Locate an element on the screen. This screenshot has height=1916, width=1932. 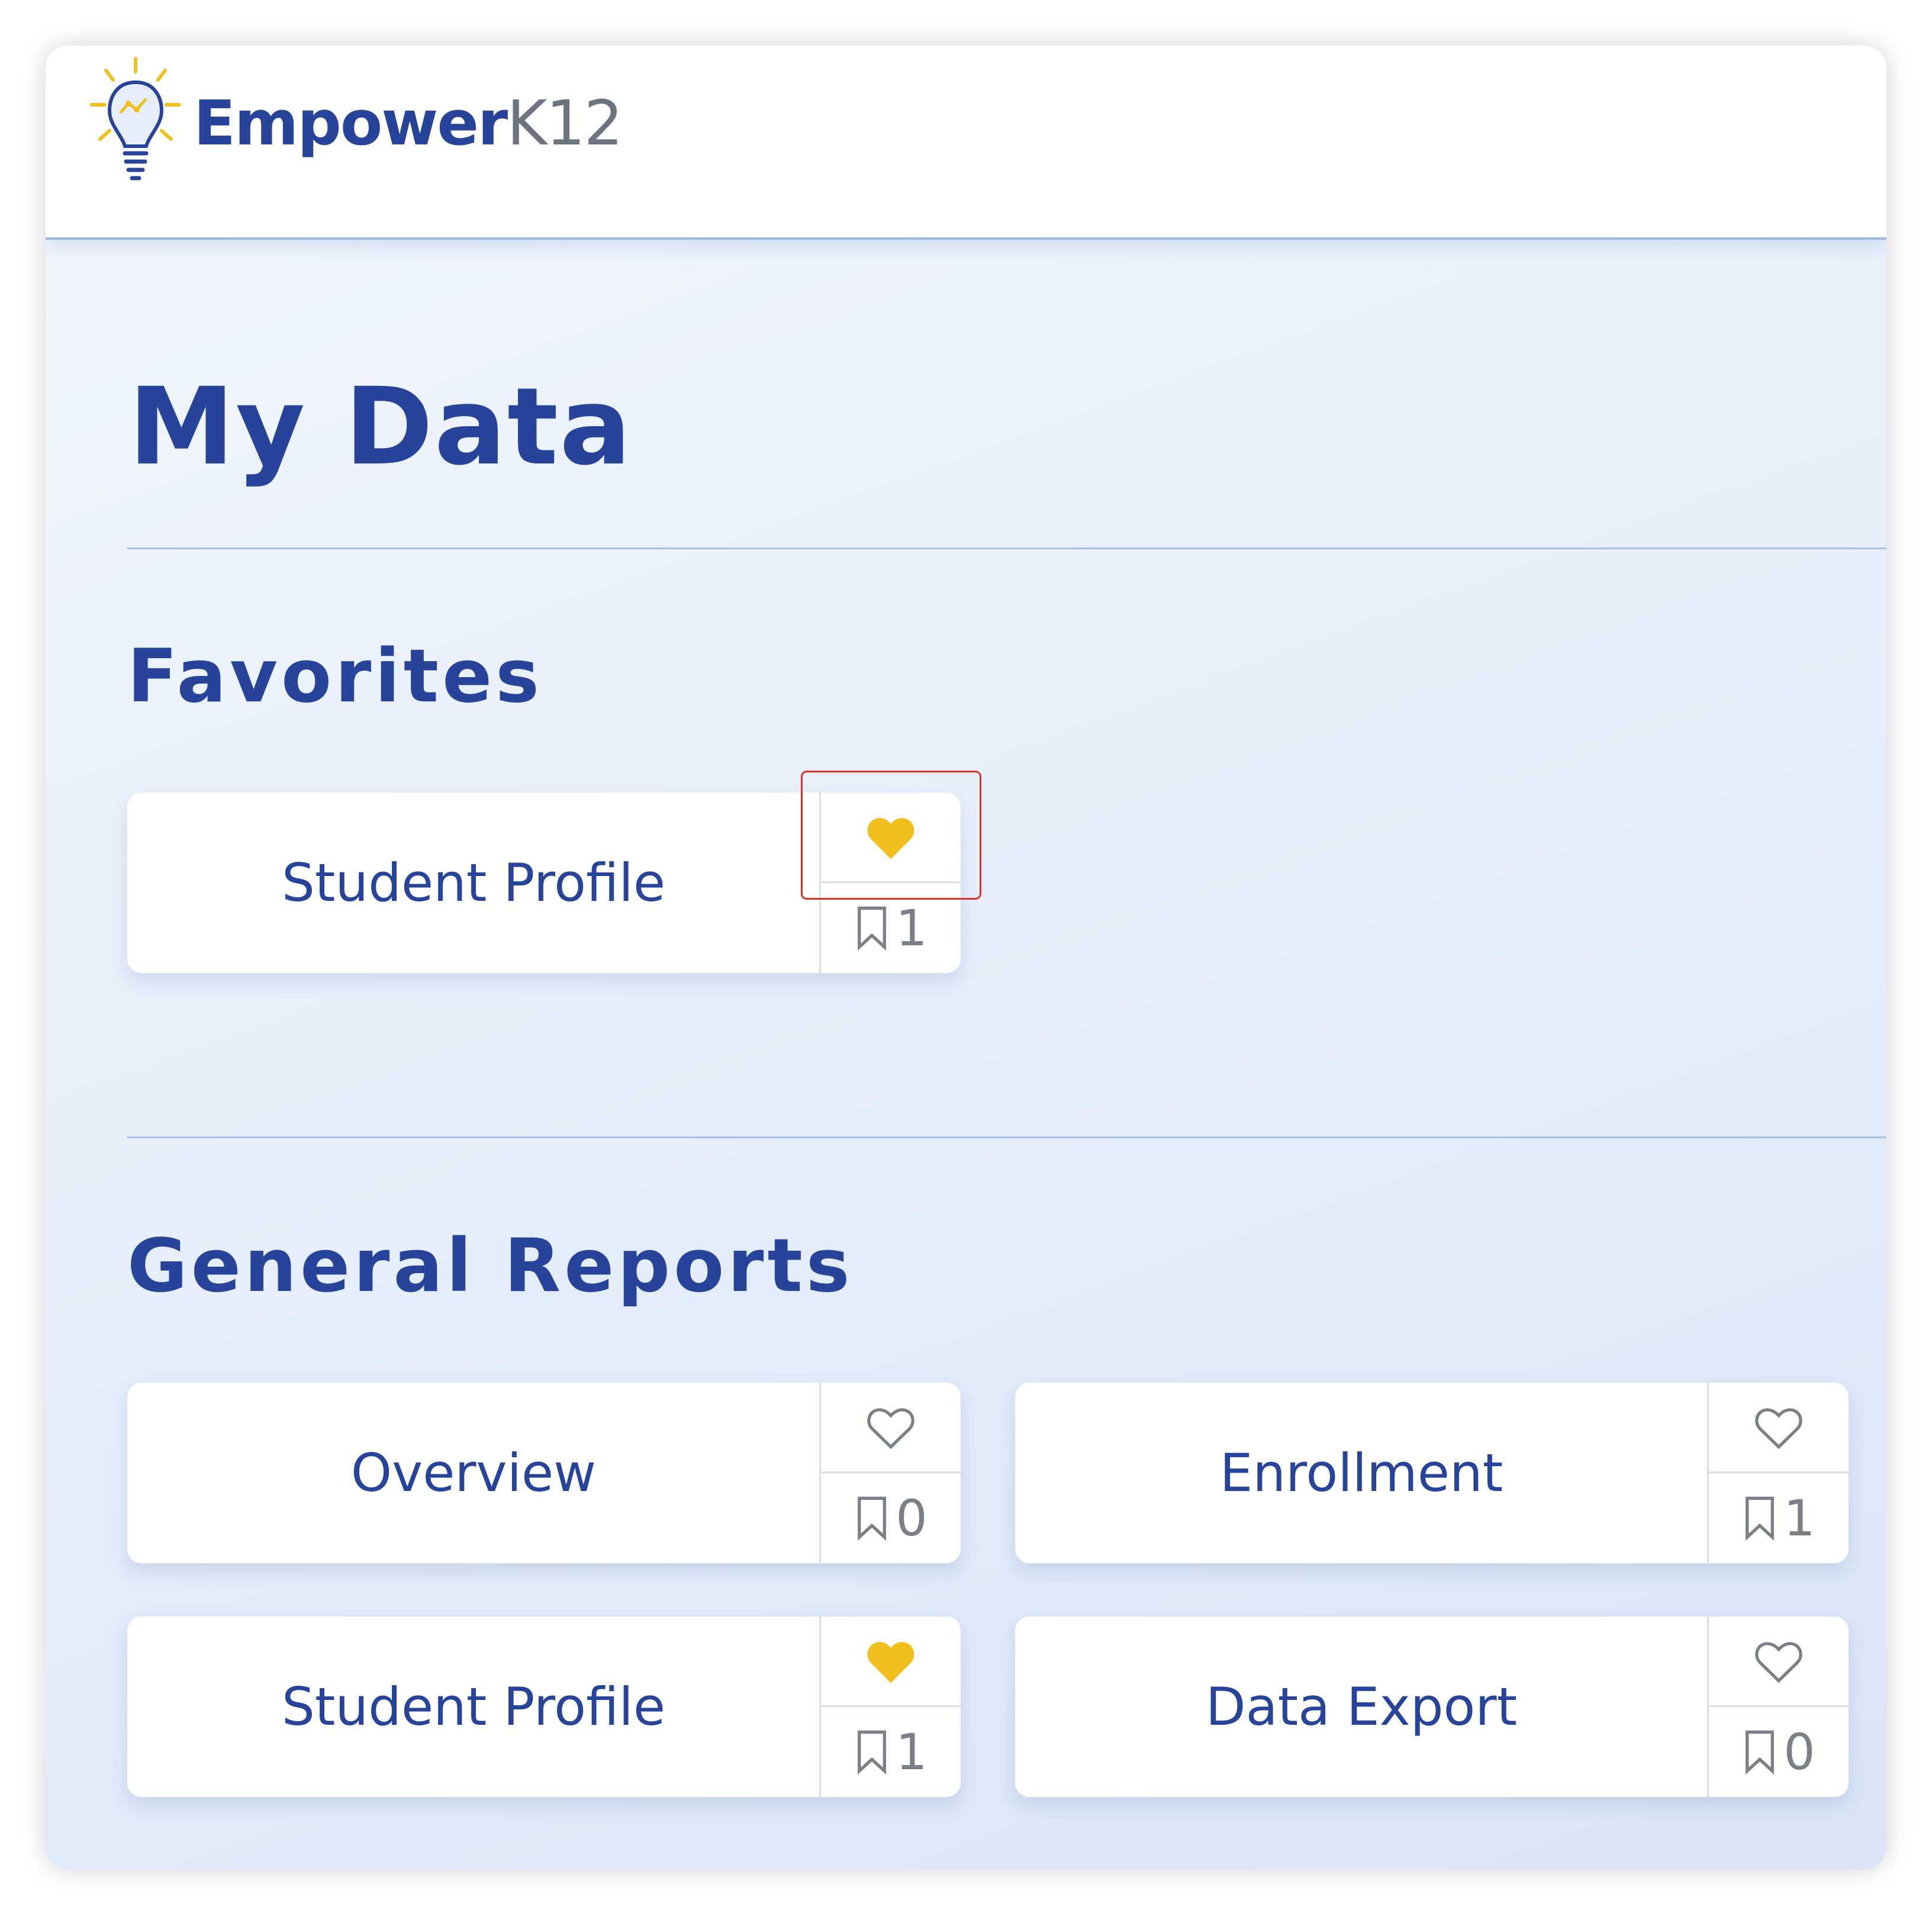
general-reports-heading: General Reports is located at coordinates (490, 1266).